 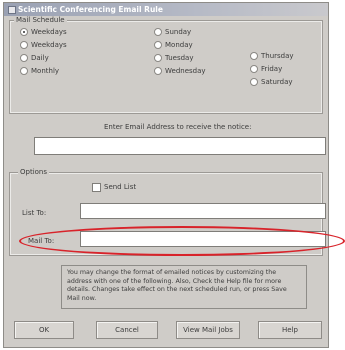 I want to click on option-label: Daily, so click(x=40, y=58).